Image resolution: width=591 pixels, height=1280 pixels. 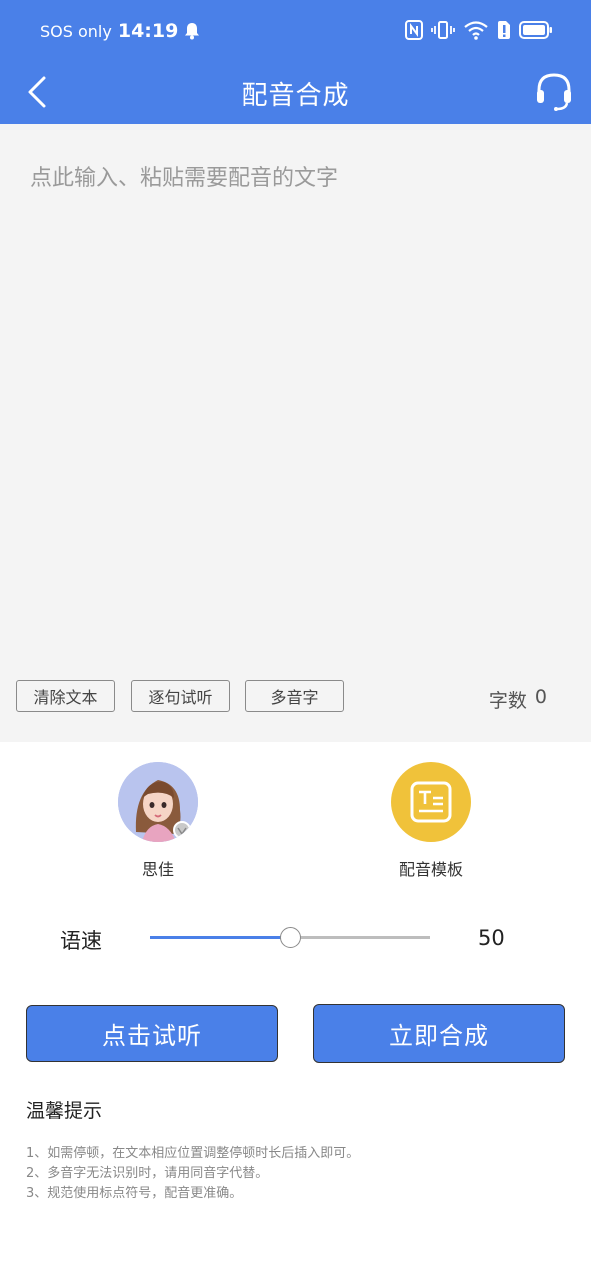 I want to click on voice-selector: 思佳, so click(x=158, y=821).